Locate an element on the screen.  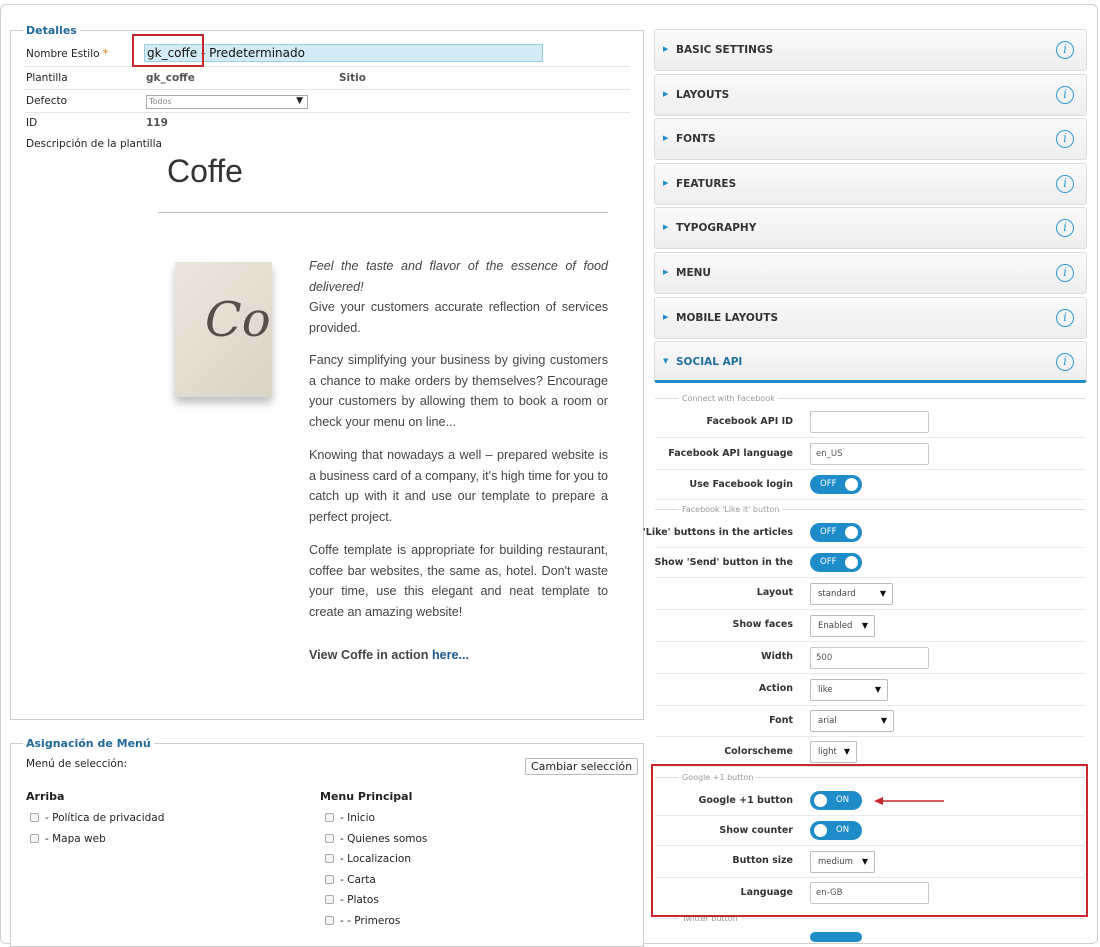
section-like-title: Facebook 'Like it' button is located at coordinates (731, 509).